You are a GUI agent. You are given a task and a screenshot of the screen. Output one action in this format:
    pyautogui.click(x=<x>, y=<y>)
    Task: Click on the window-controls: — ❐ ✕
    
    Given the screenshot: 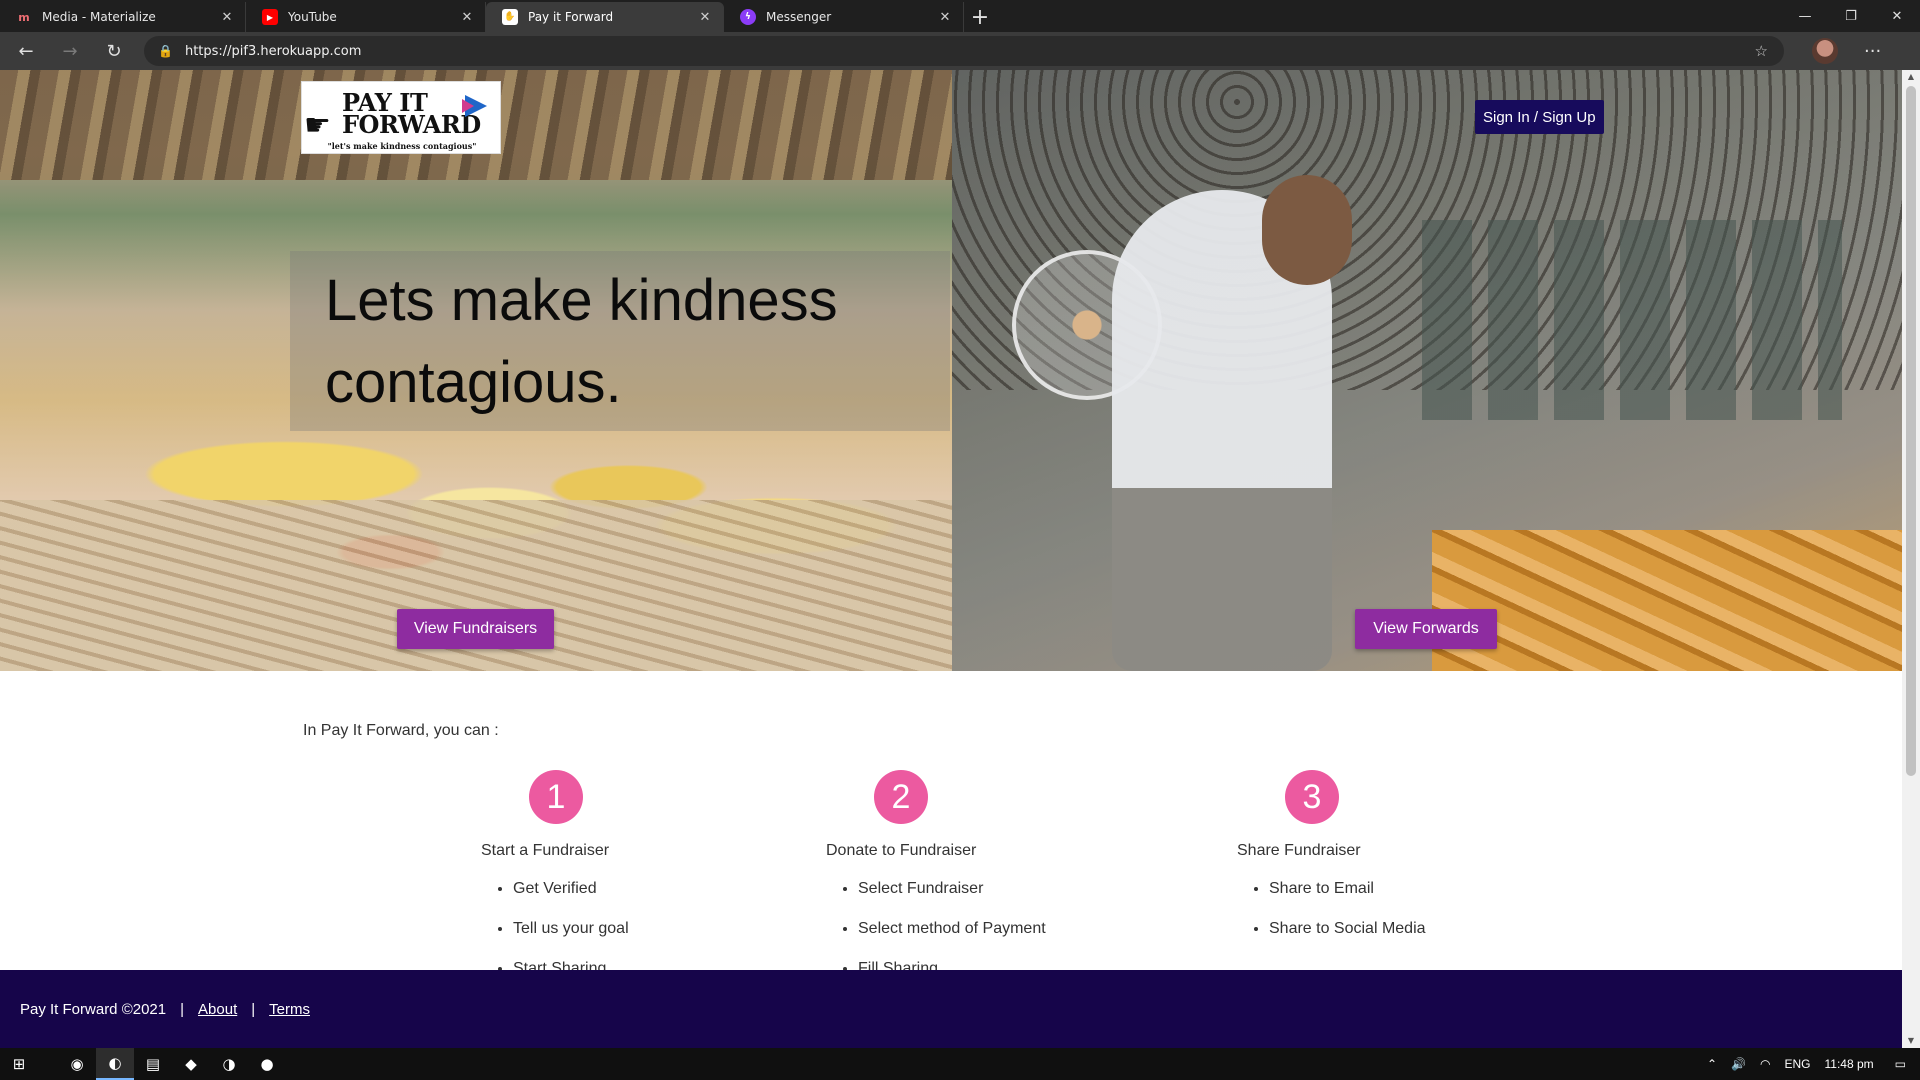 What is the action you would take?
    pyautogui.click(x=1851, y=16)
    